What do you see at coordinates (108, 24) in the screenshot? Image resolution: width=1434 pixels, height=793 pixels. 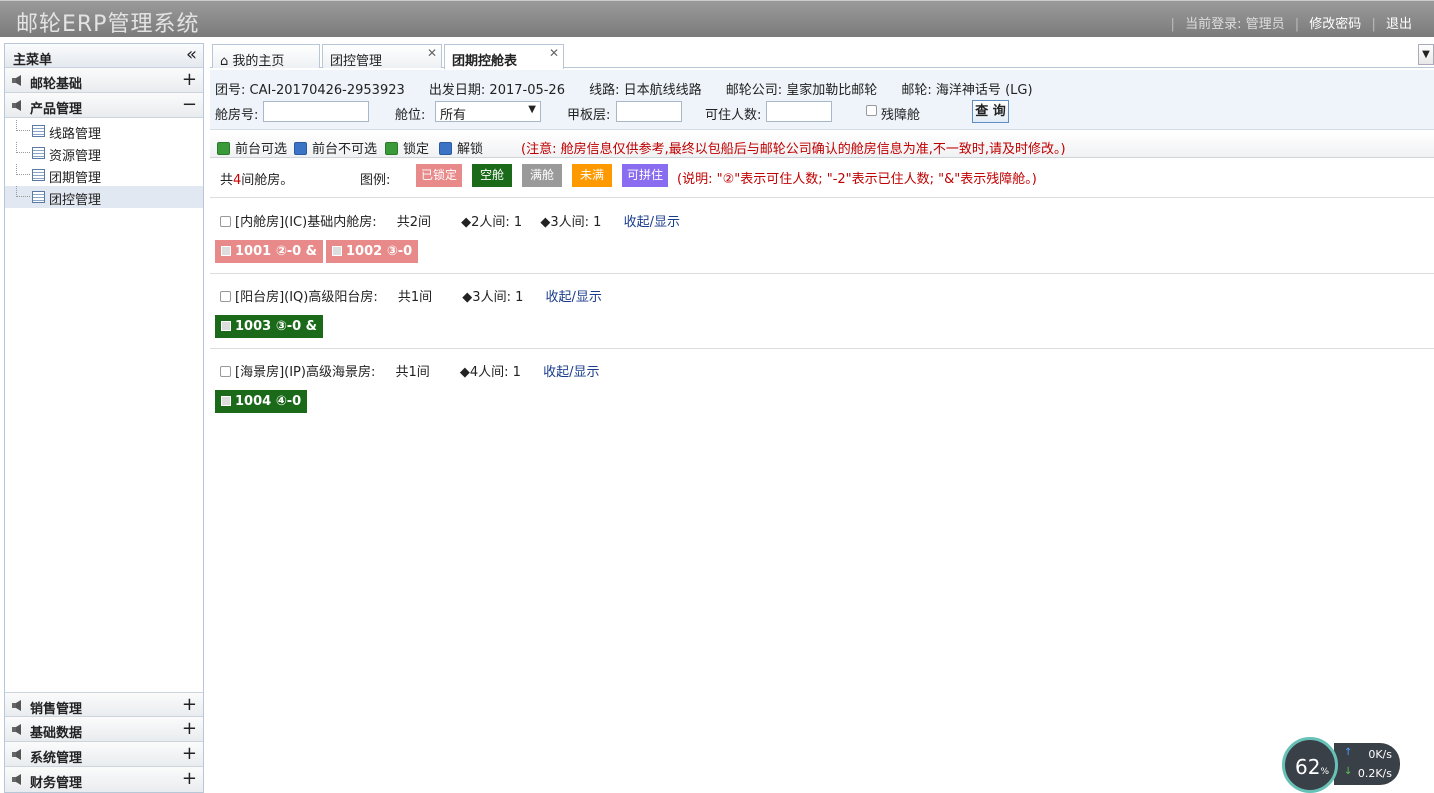 I see `app-title: 邮轮ERP管理系统` at bounding box center [108, 24].